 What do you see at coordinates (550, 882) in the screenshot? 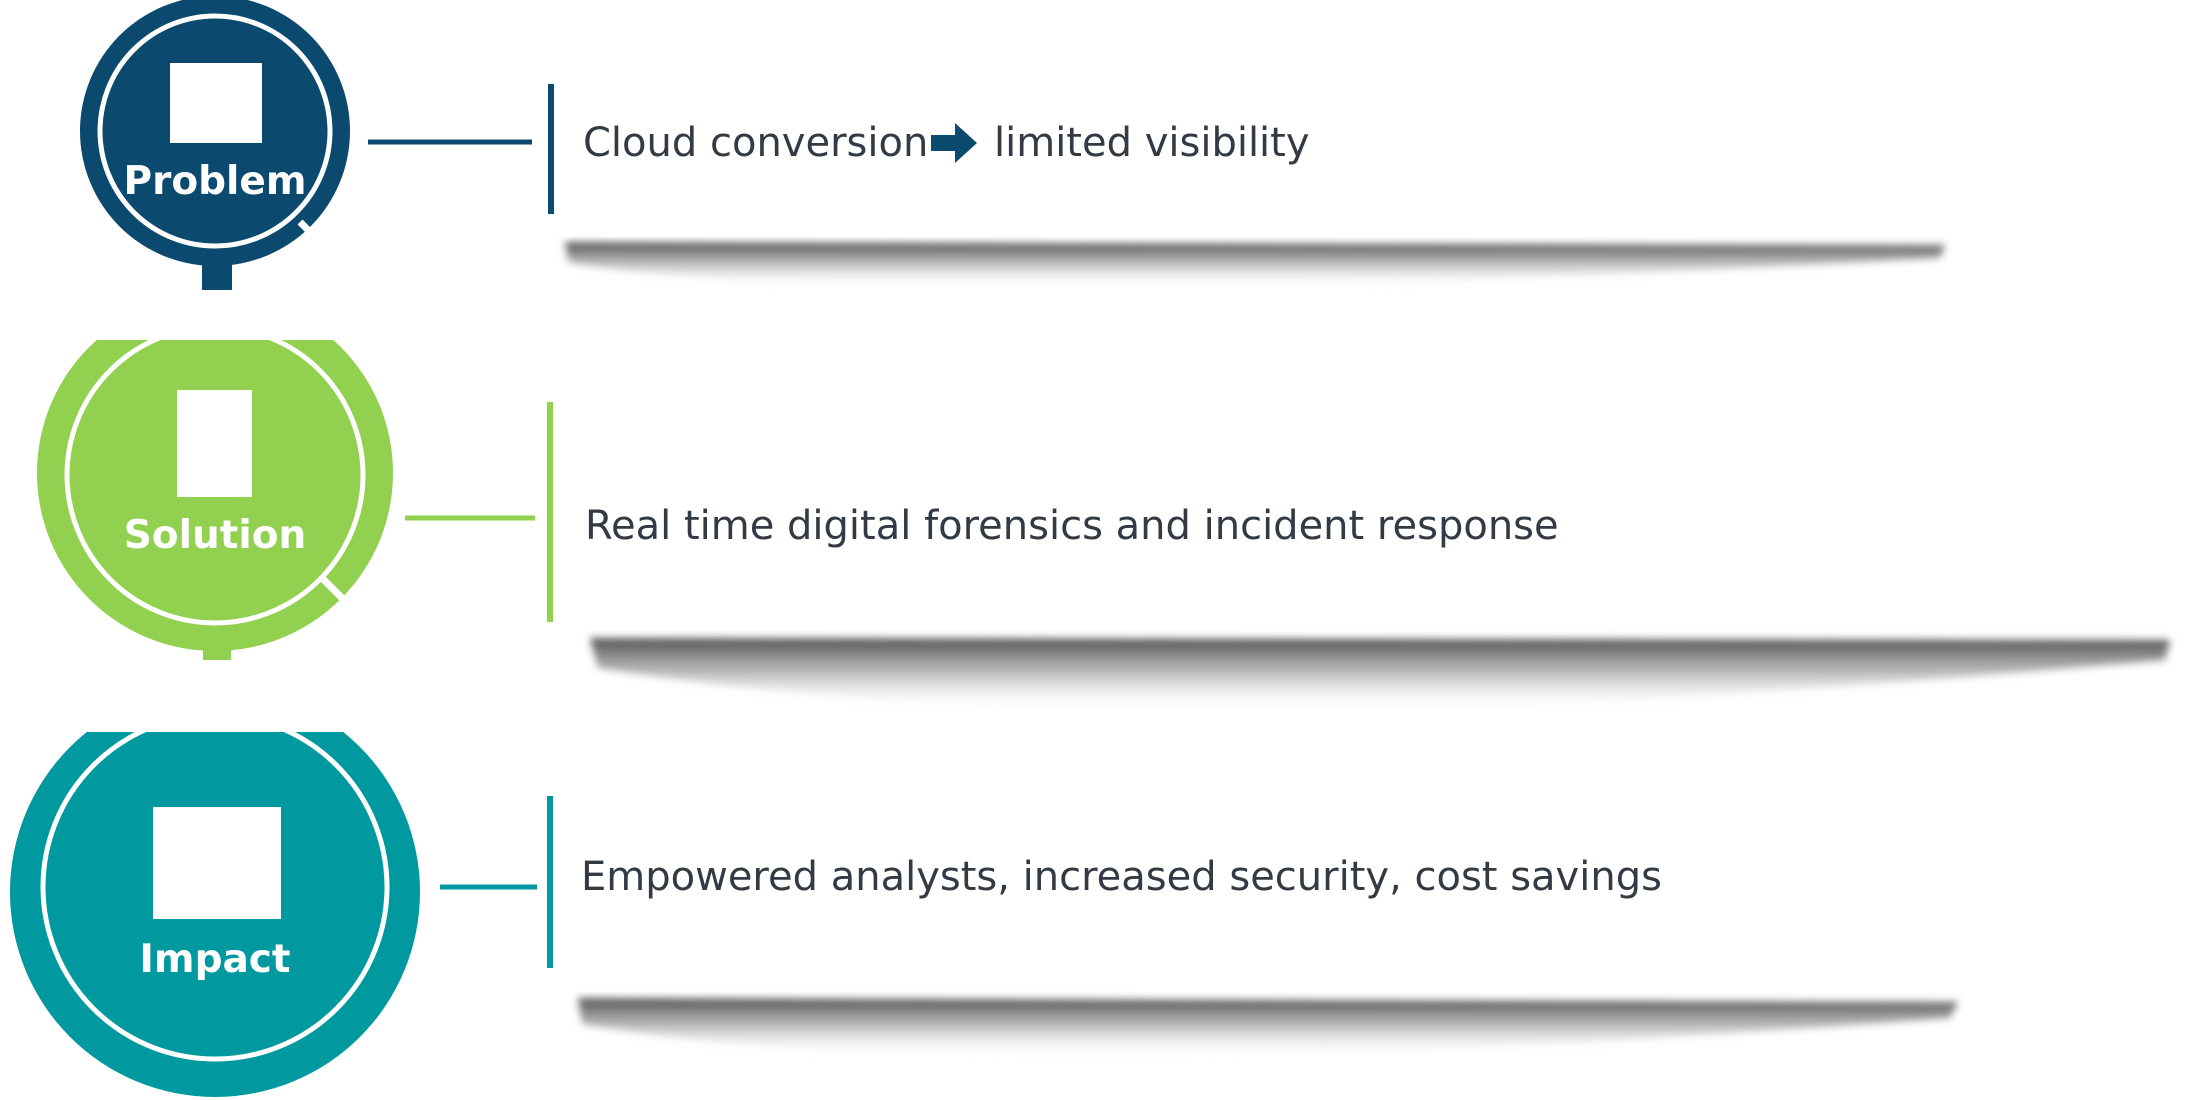
I see `card-accent-impact` at bounding box center [550, 882].